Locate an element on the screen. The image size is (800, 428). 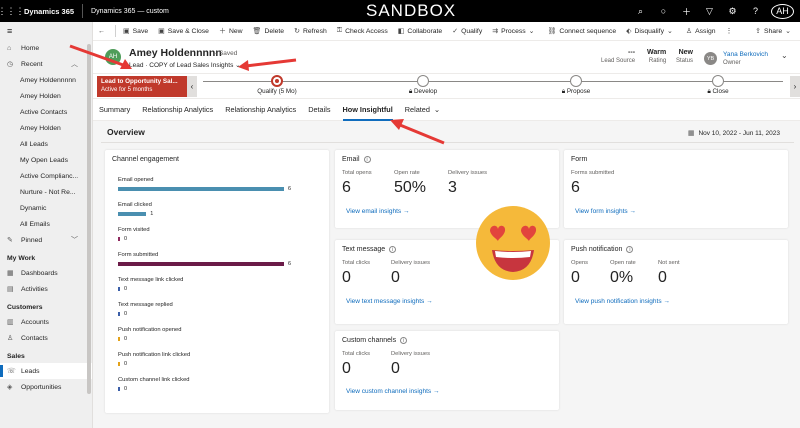
qualify-button: ✓ Qualify is located at coordinates (467, 31).